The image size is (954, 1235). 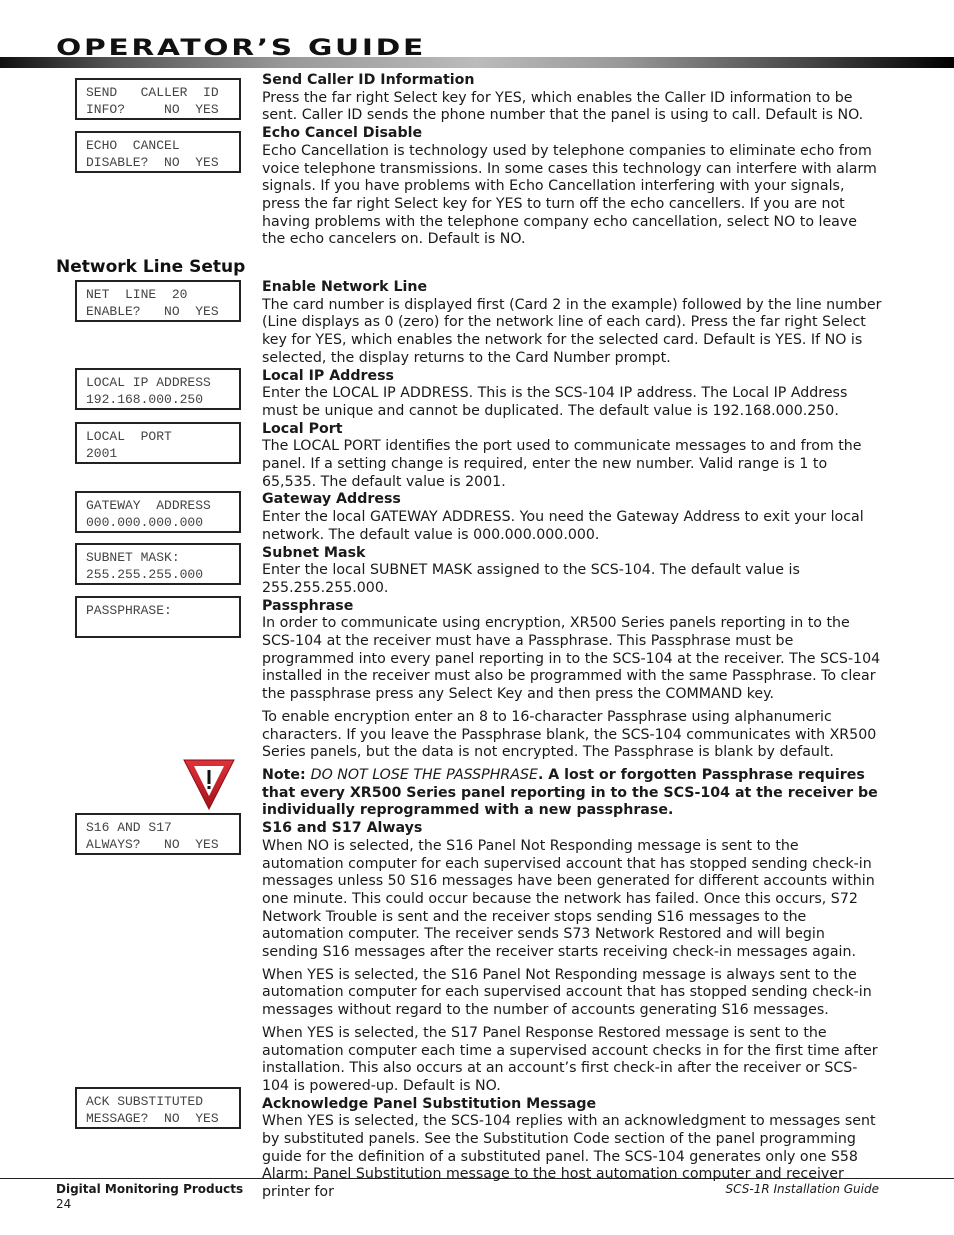 I want to click on footer-divider, so click(x=477, y=1178).